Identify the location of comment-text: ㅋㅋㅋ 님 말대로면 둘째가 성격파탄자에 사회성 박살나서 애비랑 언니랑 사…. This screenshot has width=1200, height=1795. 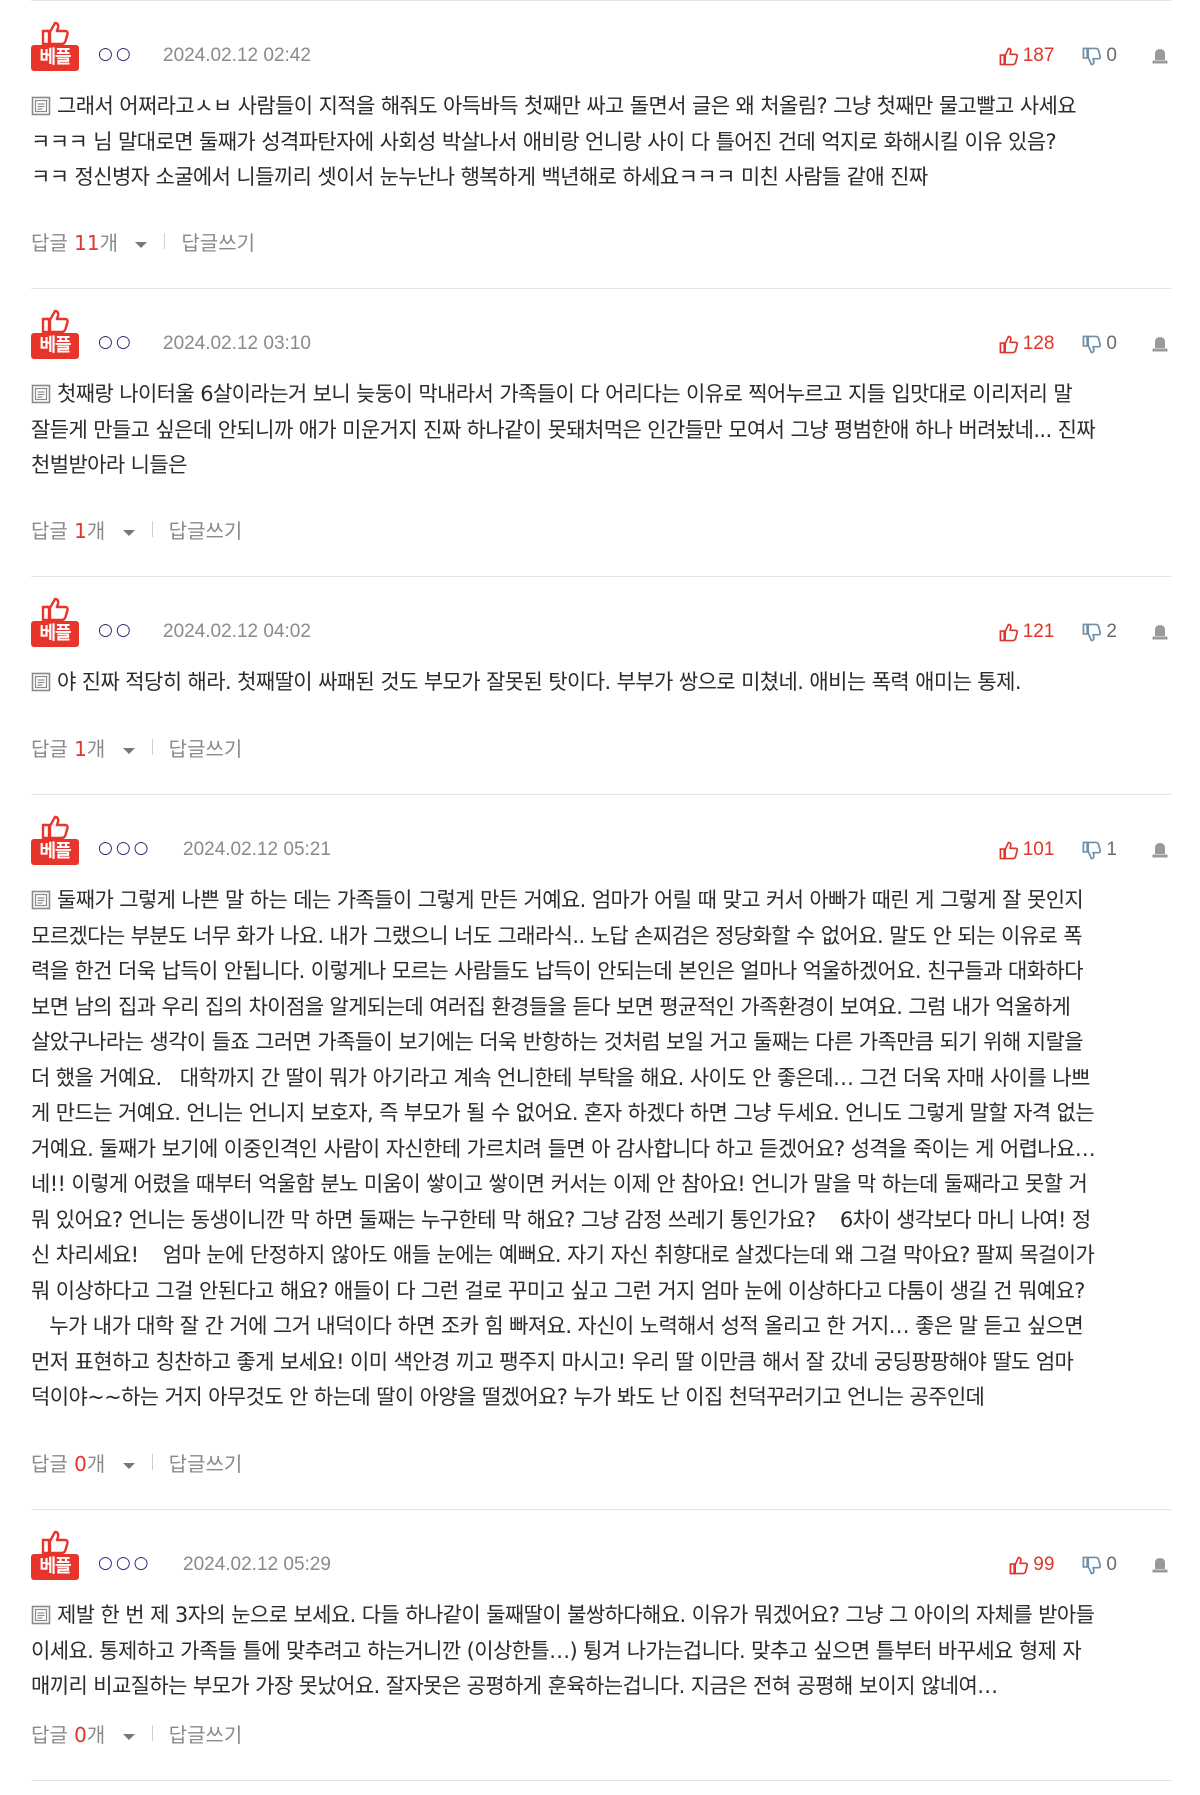
(544, 141).